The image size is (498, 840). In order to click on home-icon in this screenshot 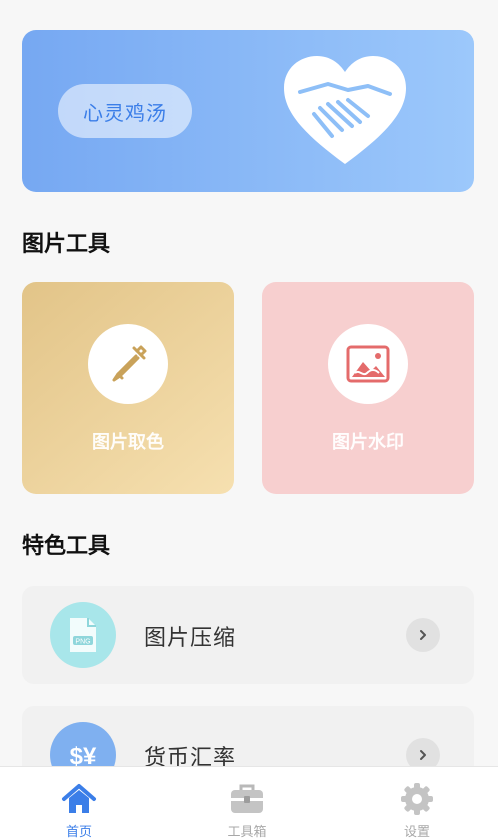, I will do `click(79, 798)`.